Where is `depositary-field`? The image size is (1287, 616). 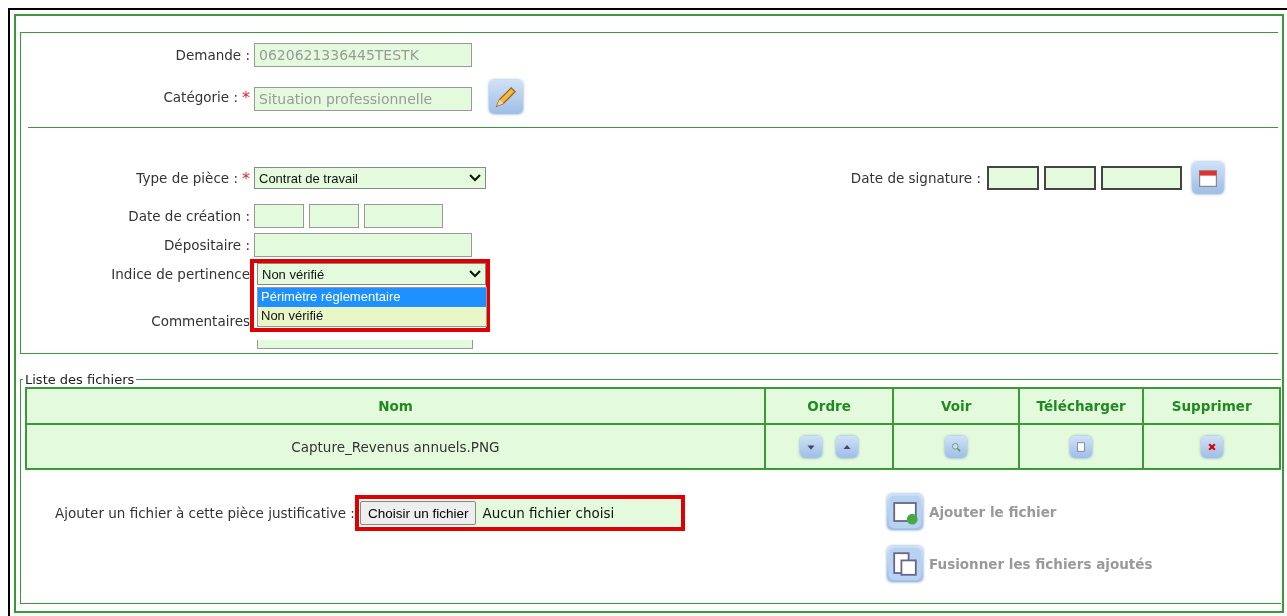
depositary-field is located at coordinates (363, 245).